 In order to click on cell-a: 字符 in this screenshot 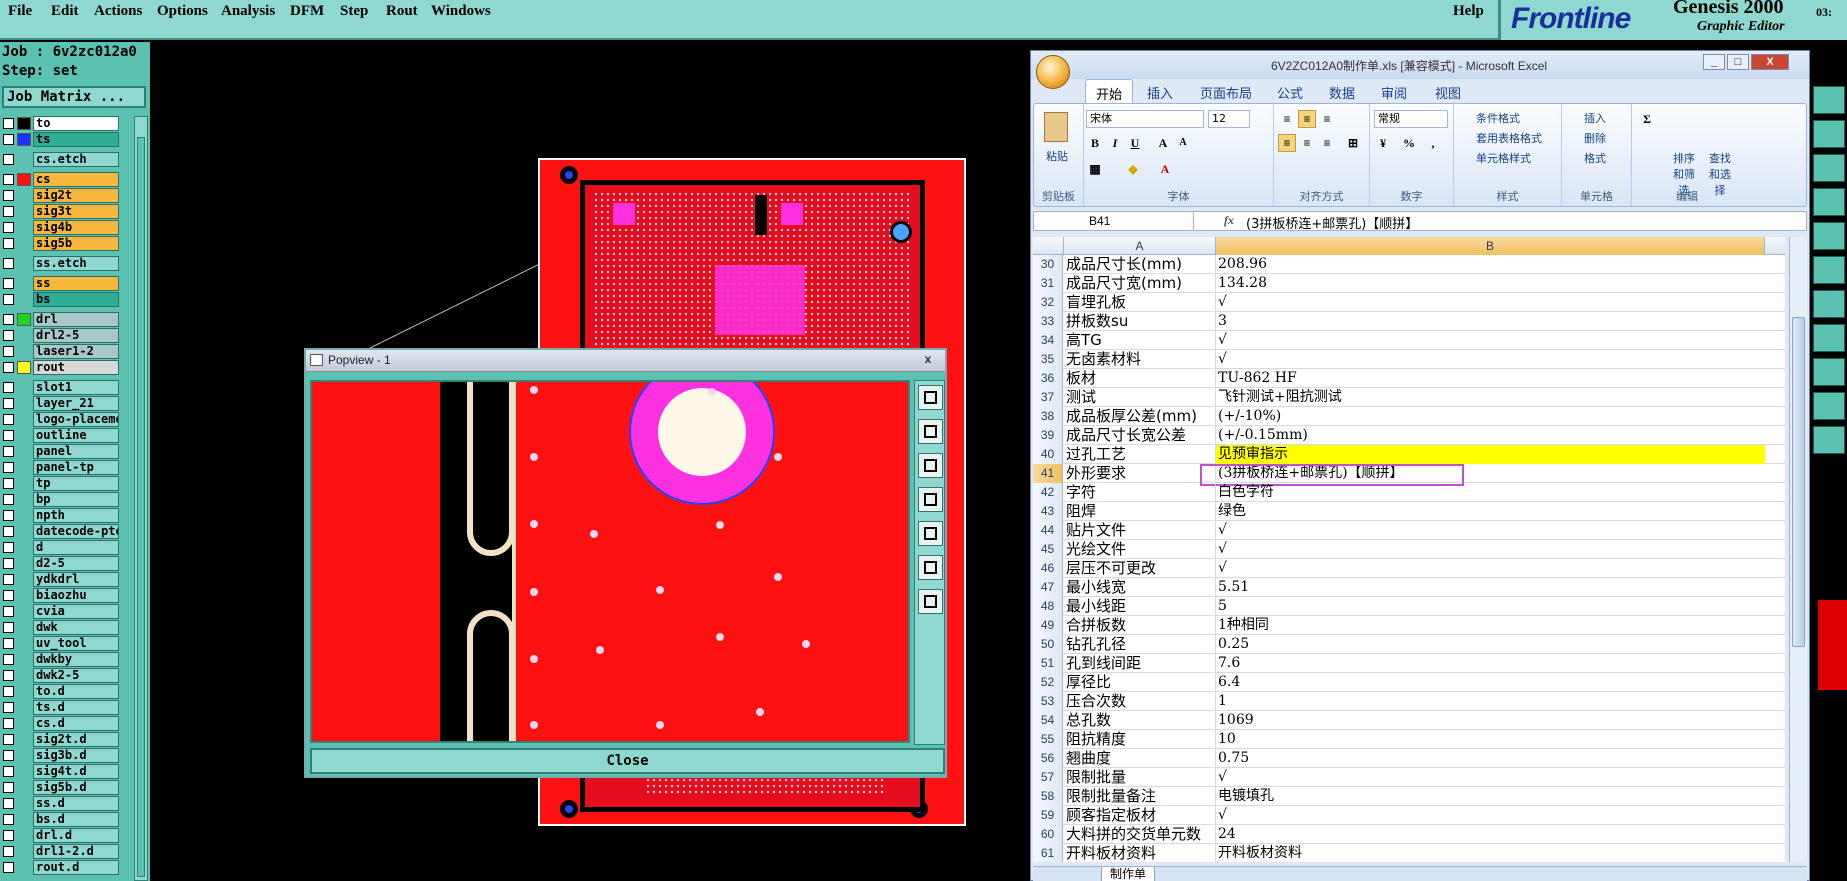, I will do `click(1140, 492)`.